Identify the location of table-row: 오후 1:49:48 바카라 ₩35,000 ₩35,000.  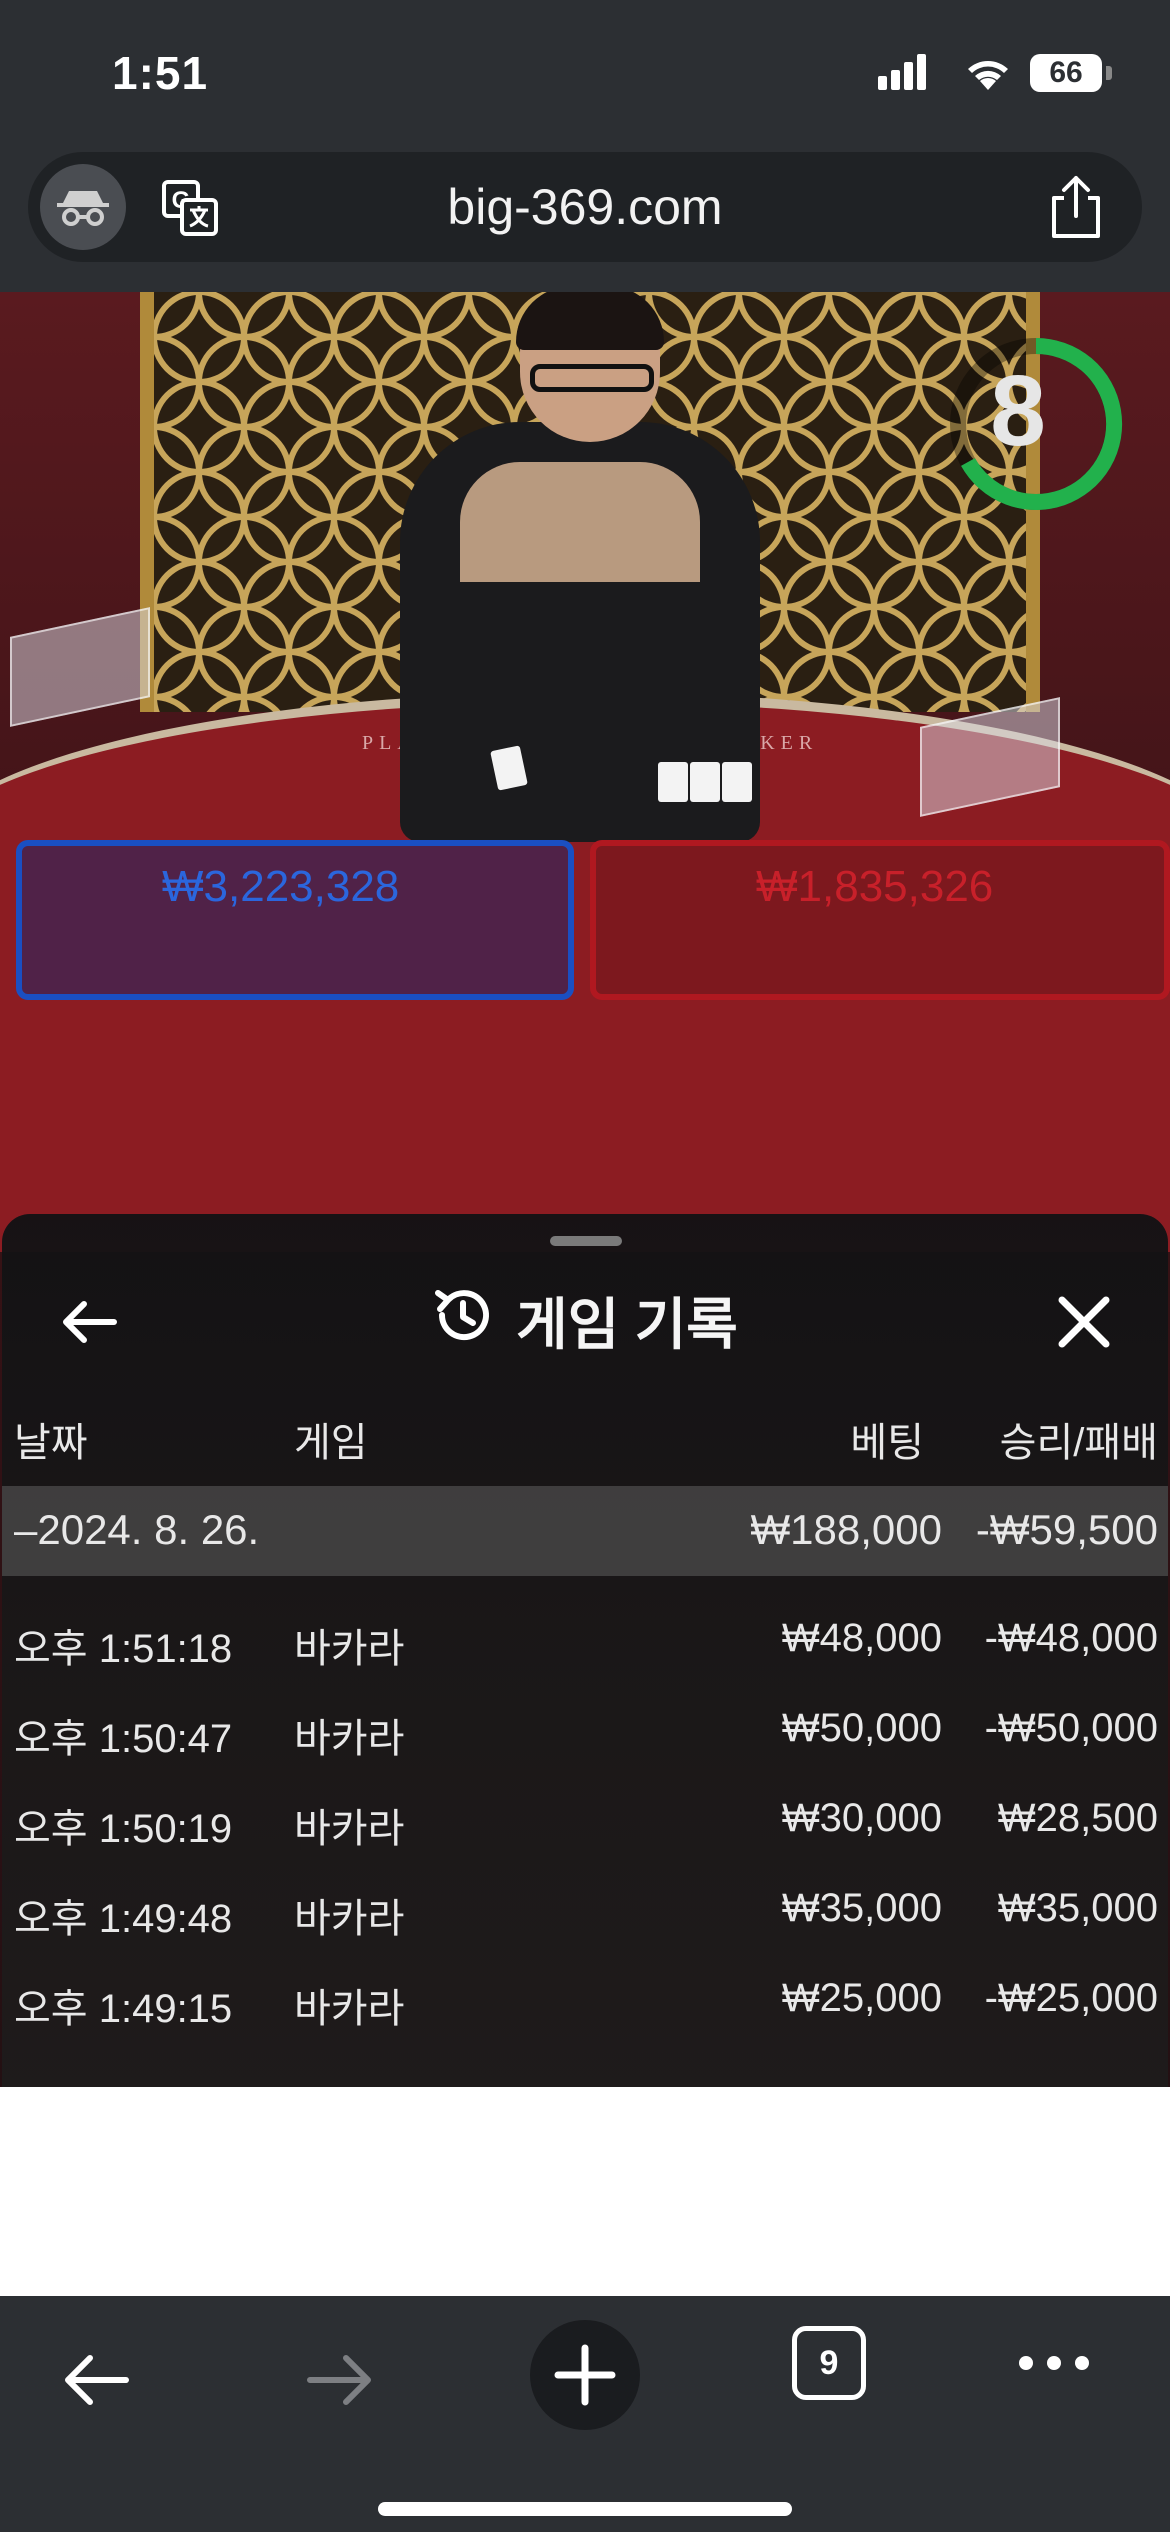
(585, 1911).